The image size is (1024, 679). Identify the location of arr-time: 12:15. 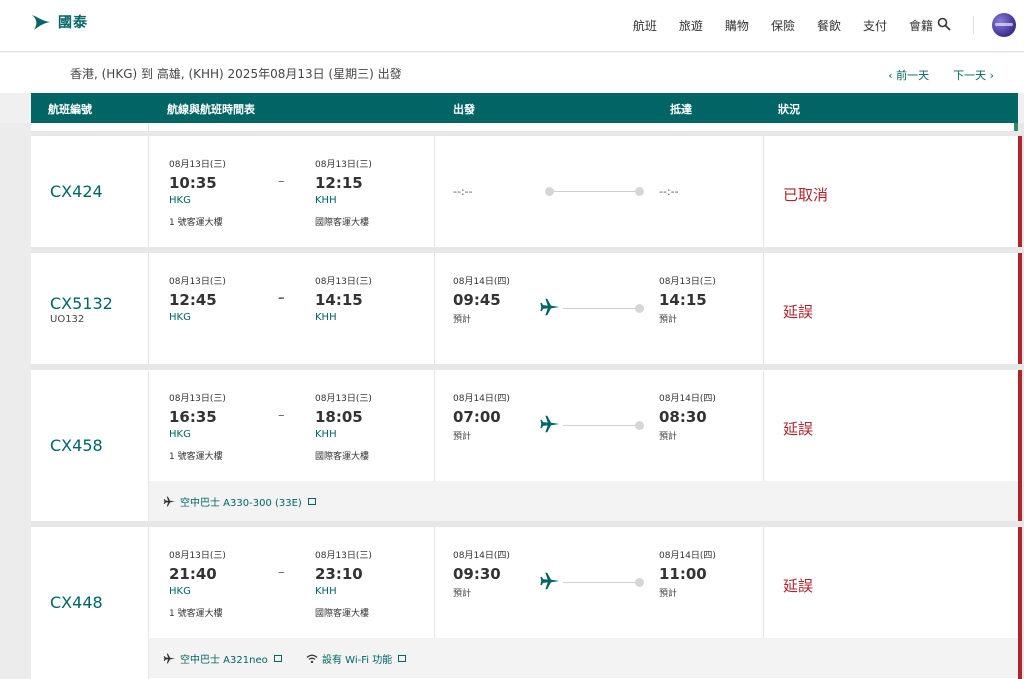
(339, 183).